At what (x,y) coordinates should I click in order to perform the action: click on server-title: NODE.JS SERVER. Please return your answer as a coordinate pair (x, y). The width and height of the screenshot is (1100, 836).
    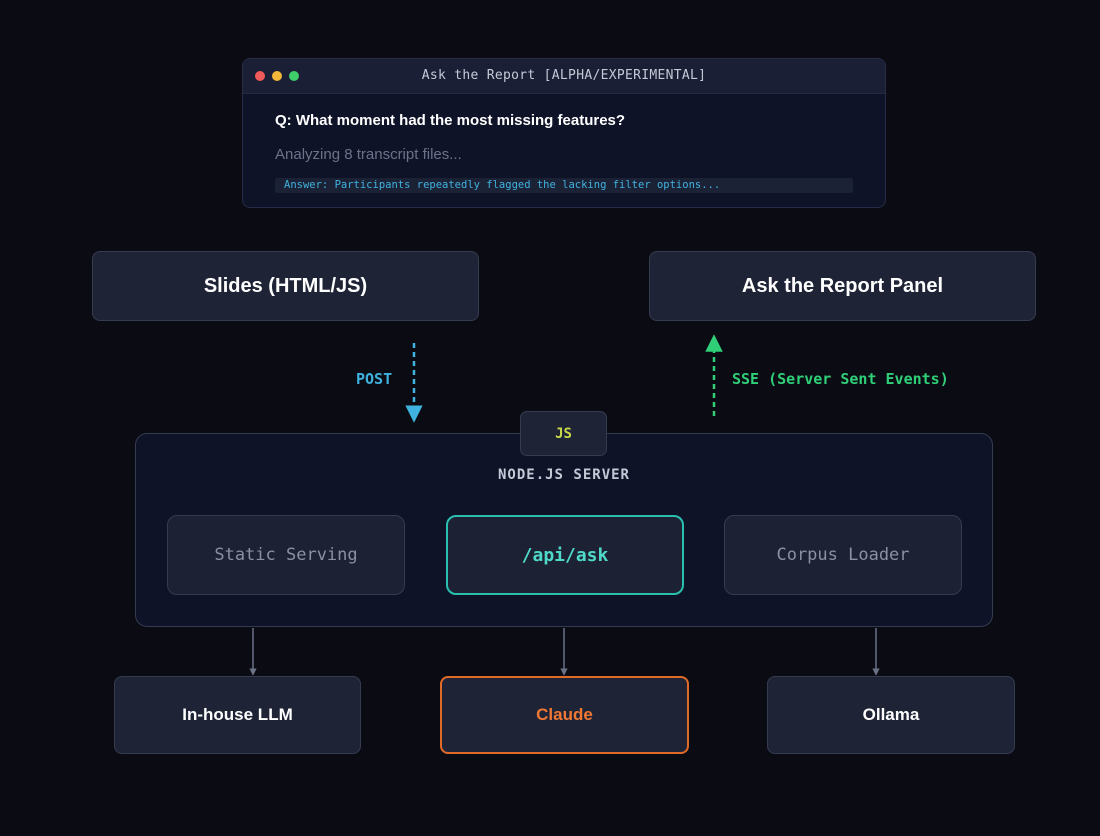
    Looking at the image, I should click on (563, 475).